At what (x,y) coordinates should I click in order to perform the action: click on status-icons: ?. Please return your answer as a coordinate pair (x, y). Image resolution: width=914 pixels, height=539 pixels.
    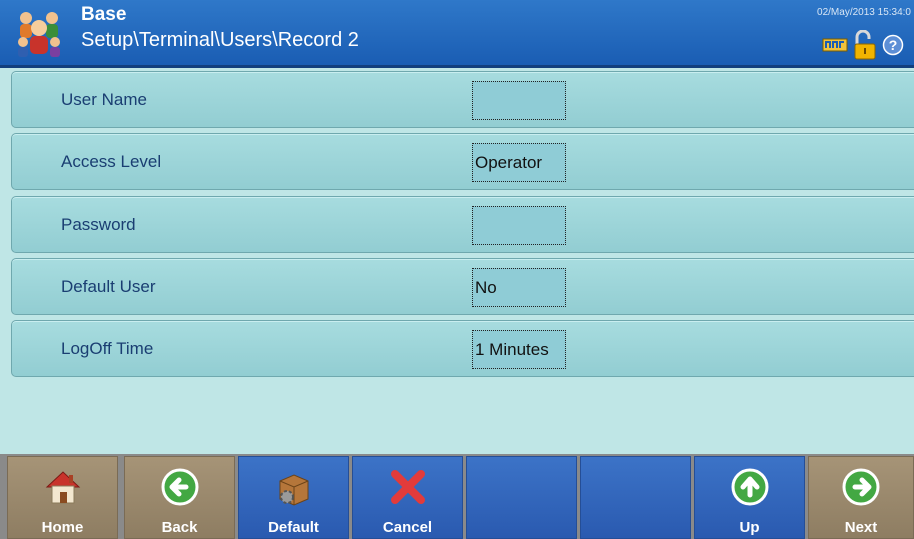
    Looking at the image, I should click on (863, 47).